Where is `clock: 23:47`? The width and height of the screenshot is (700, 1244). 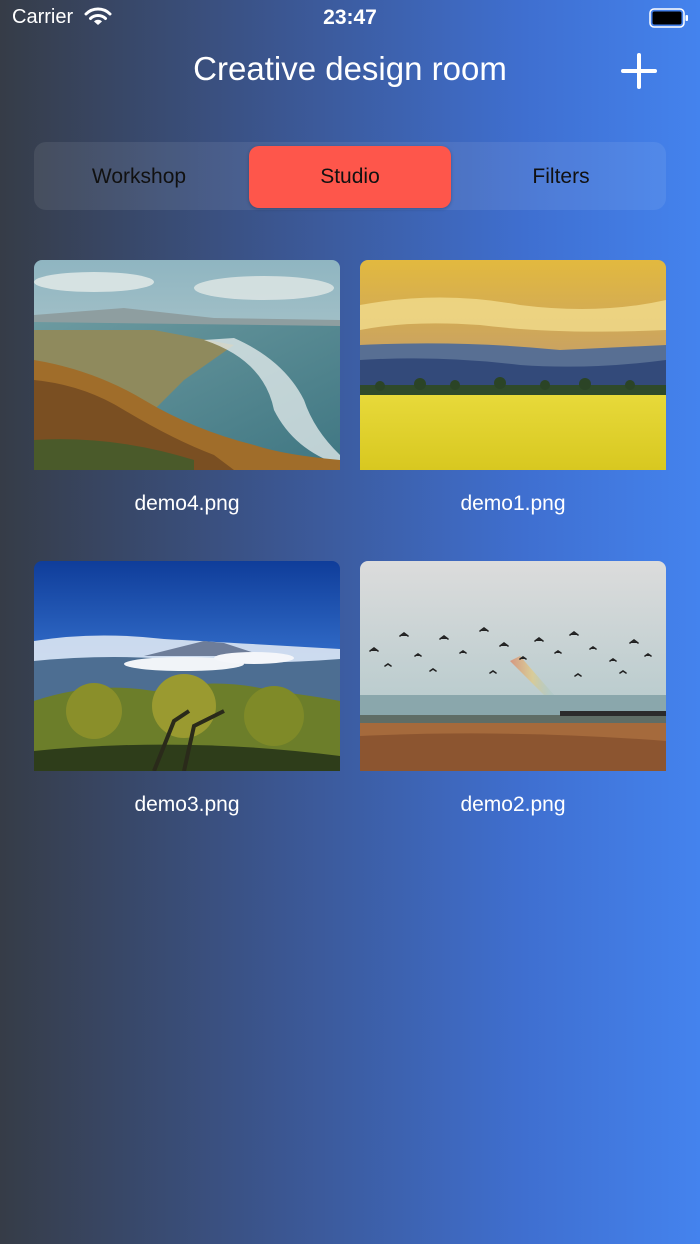
clock: 23:47 is located at coordinates (350, 17).